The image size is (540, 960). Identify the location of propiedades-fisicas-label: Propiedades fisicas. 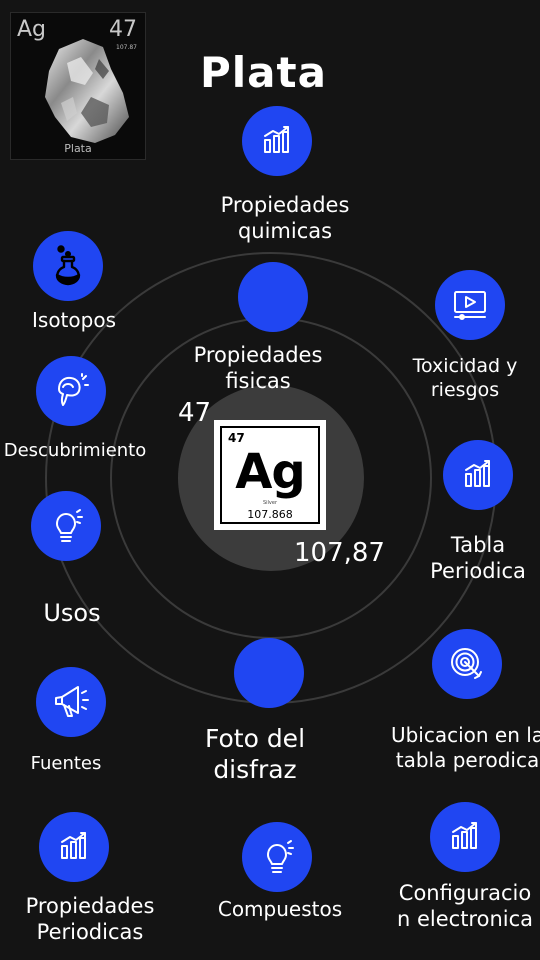
(258, 368).